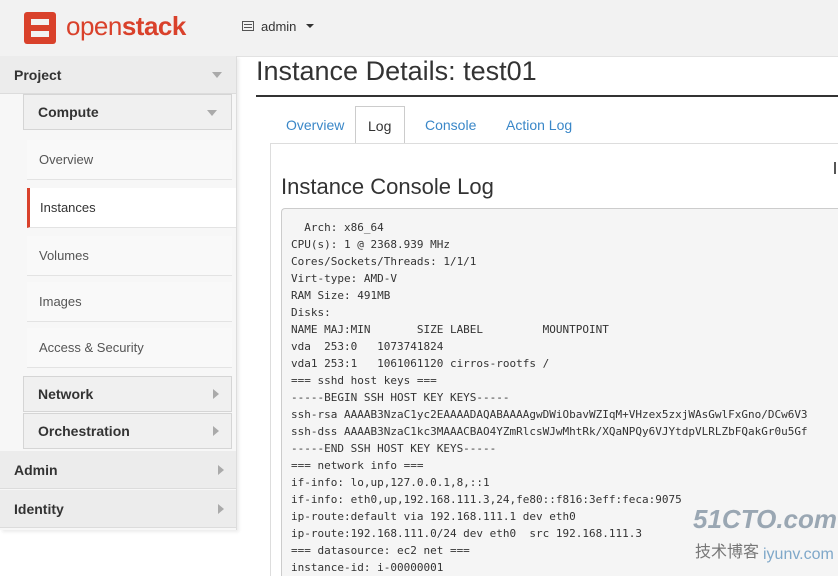  I want to click on log-line: === network info ===, so click(357, 465).